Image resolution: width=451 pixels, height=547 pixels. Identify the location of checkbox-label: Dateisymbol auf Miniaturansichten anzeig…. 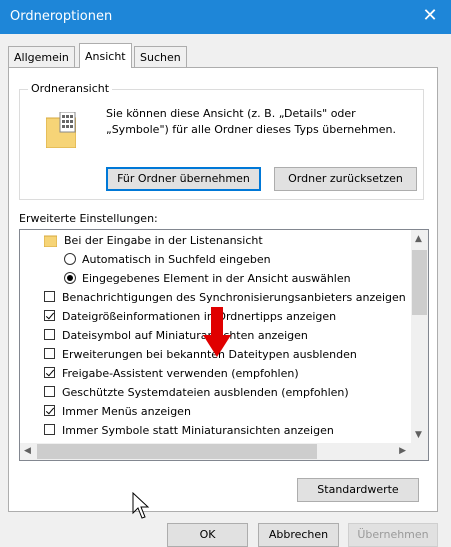
(185, 335).